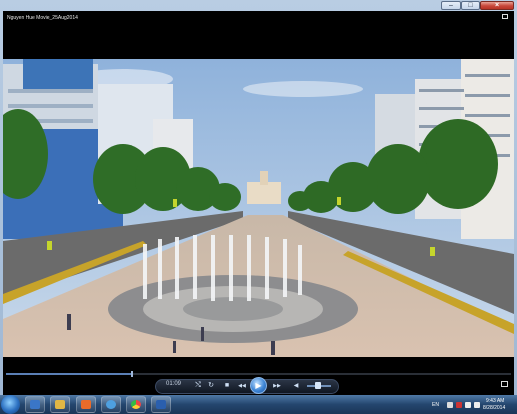  I want to click on clock-date: 8/28/2014, so click(494, 408).